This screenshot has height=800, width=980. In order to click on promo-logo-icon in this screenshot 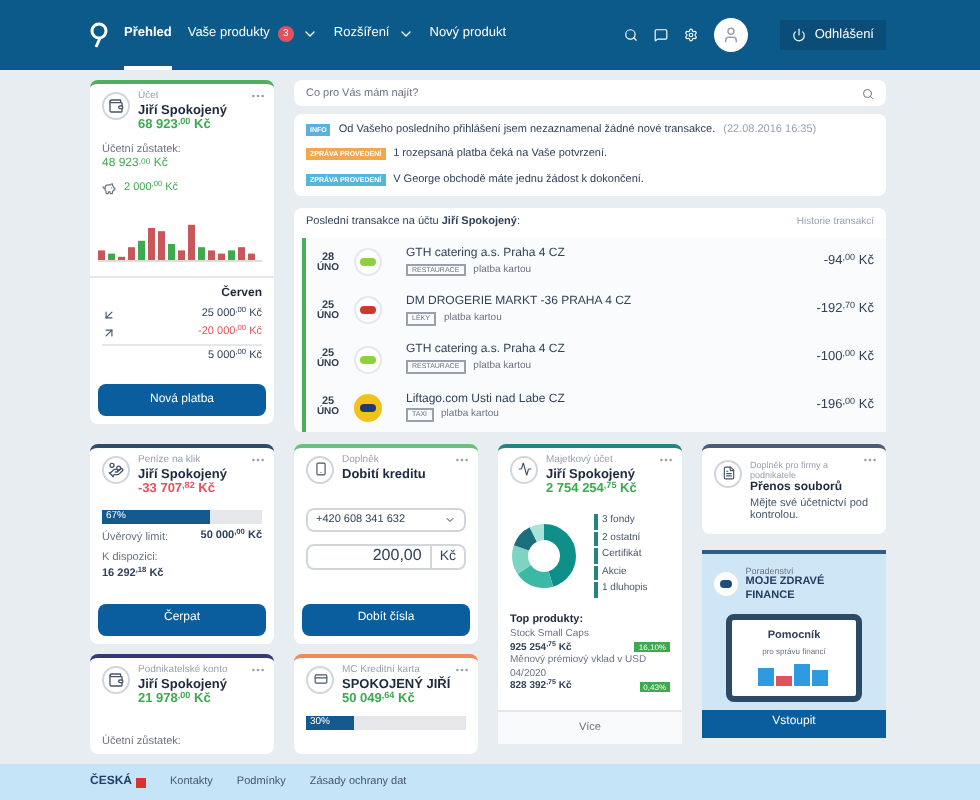, I will do `click(726, 584)`.